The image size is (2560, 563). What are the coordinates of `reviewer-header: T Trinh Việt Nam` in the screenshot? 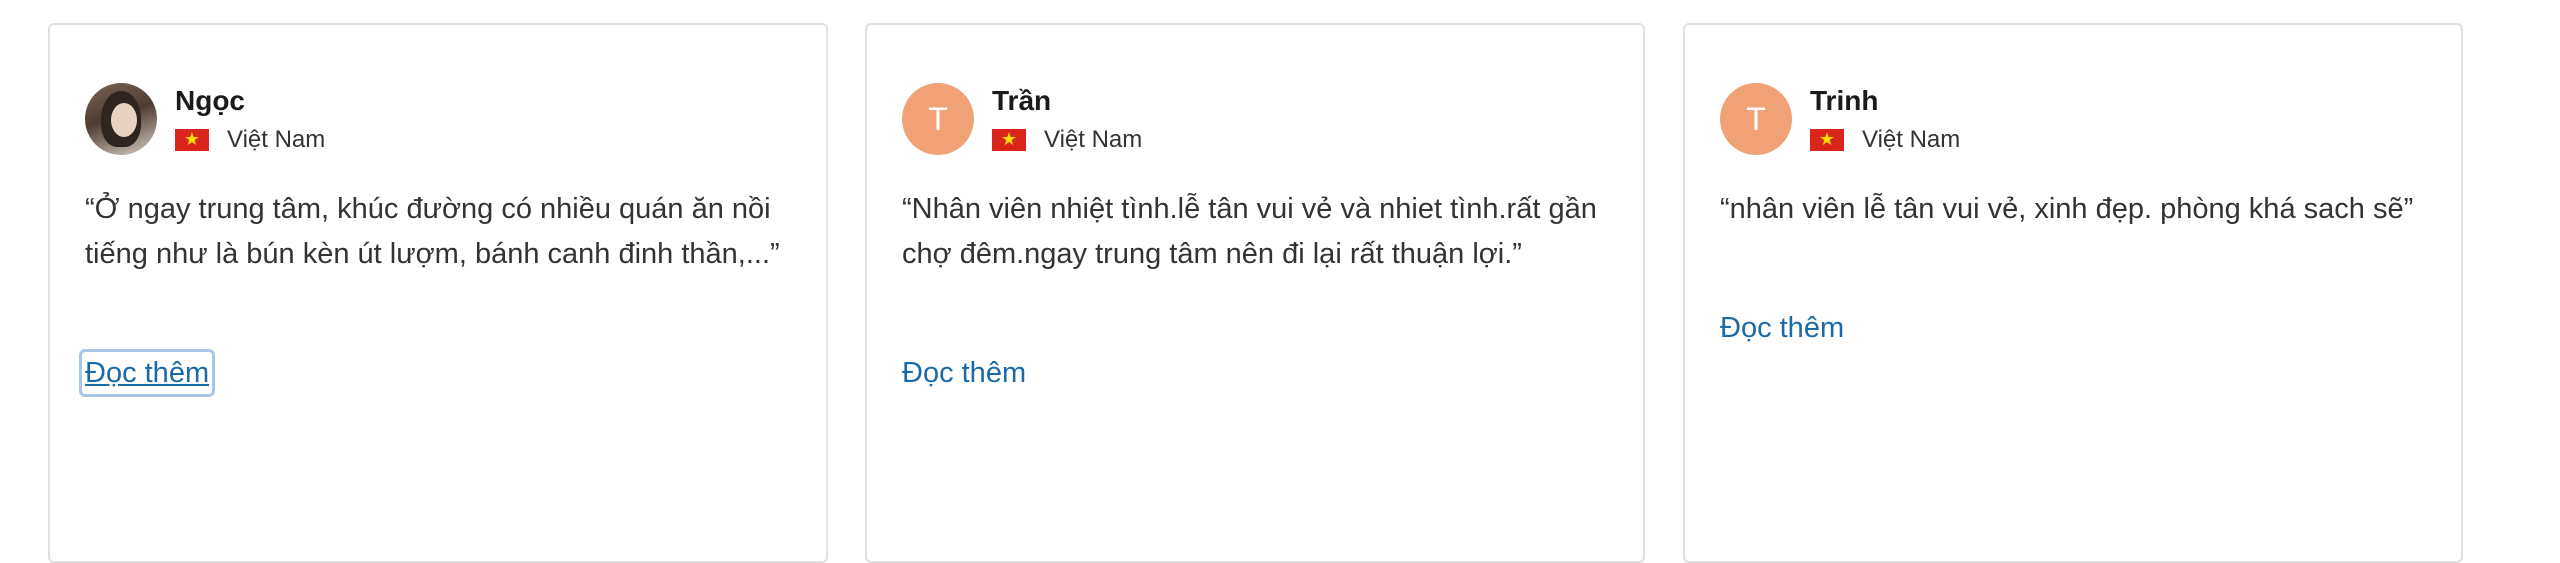 It's located at (1840, 119).